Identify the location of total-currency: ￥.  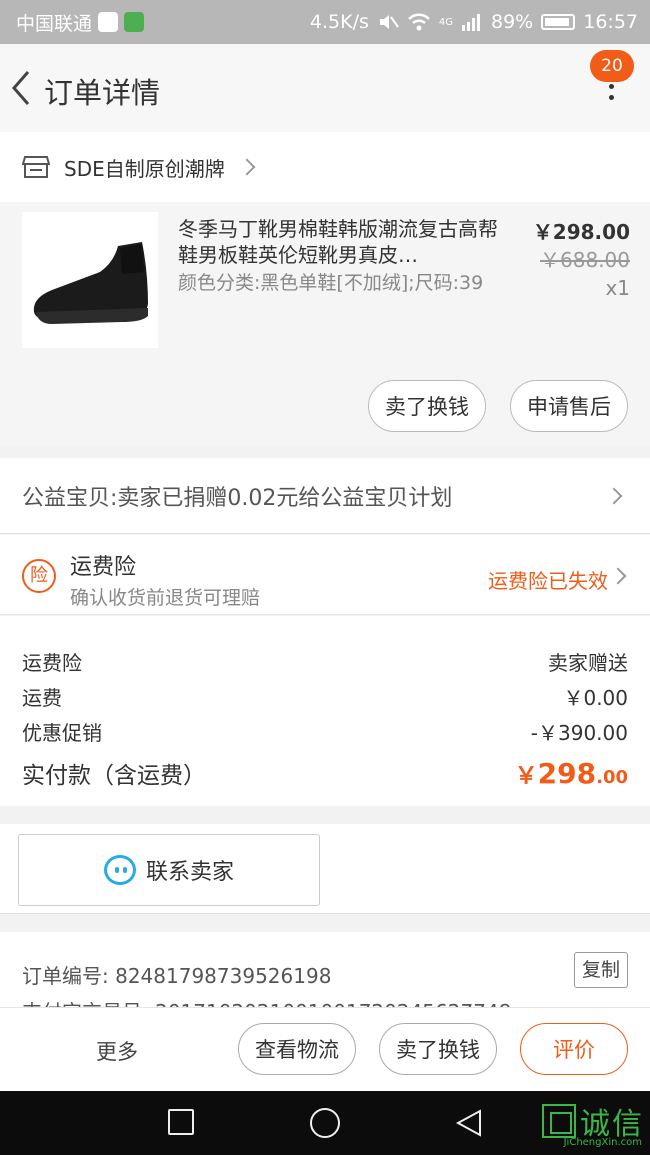
(526, 776).